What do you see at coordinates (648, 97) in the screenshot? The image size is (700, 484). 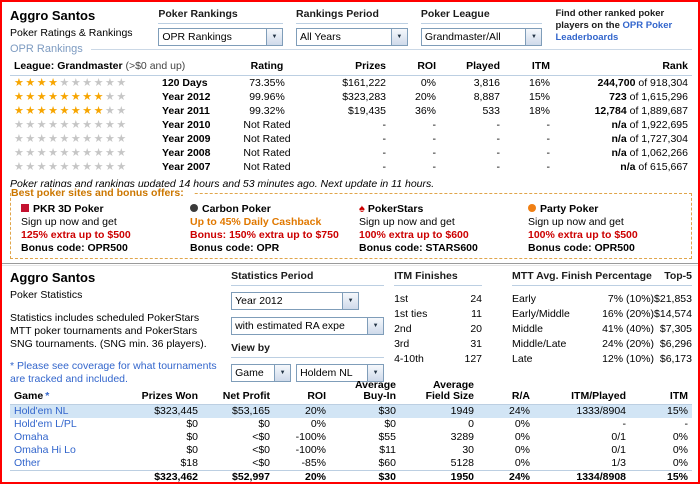 I see `ranking-rank: 723 of 1,615,296` at bounding box center [648, 97].